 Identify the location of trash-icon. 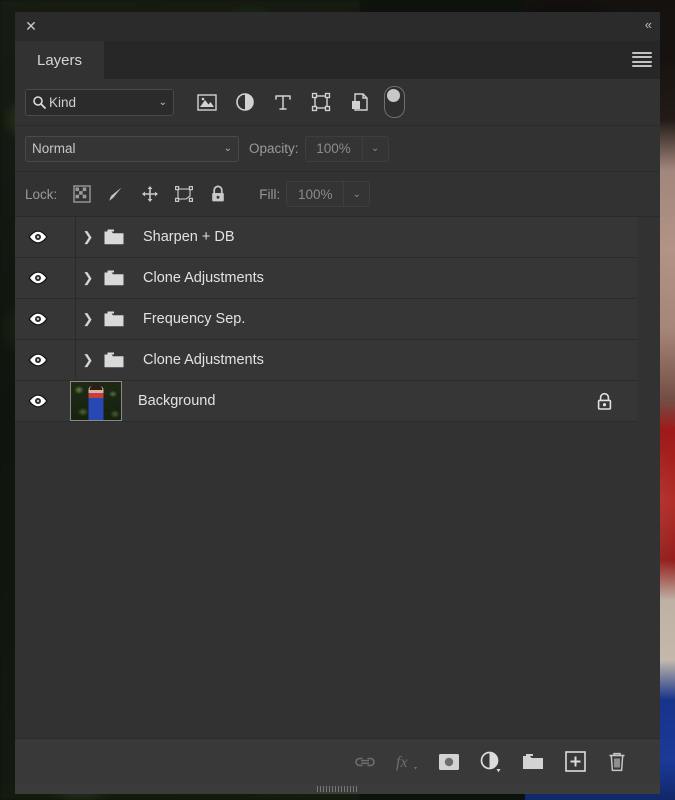
(617, 762).